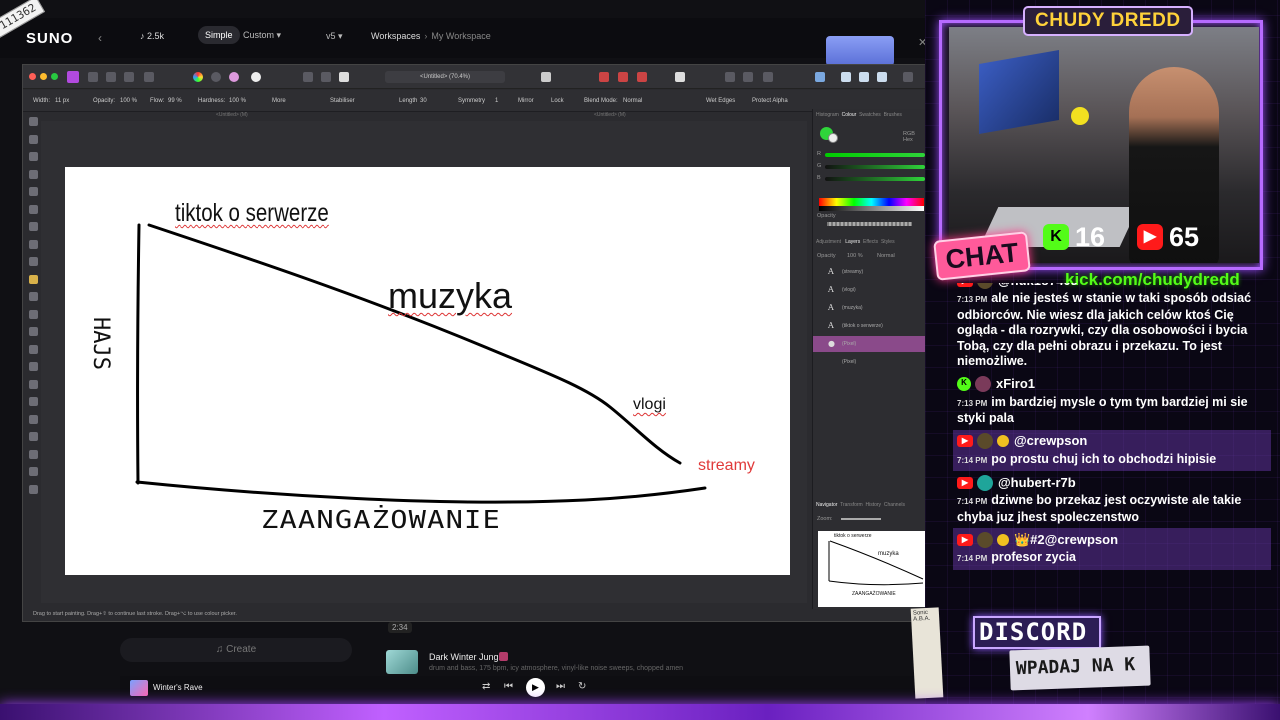 Image resolution: width=1280 pixels, height=720 pixels. I want to click on panel-tab-layers: Layers, so click(852, 242).